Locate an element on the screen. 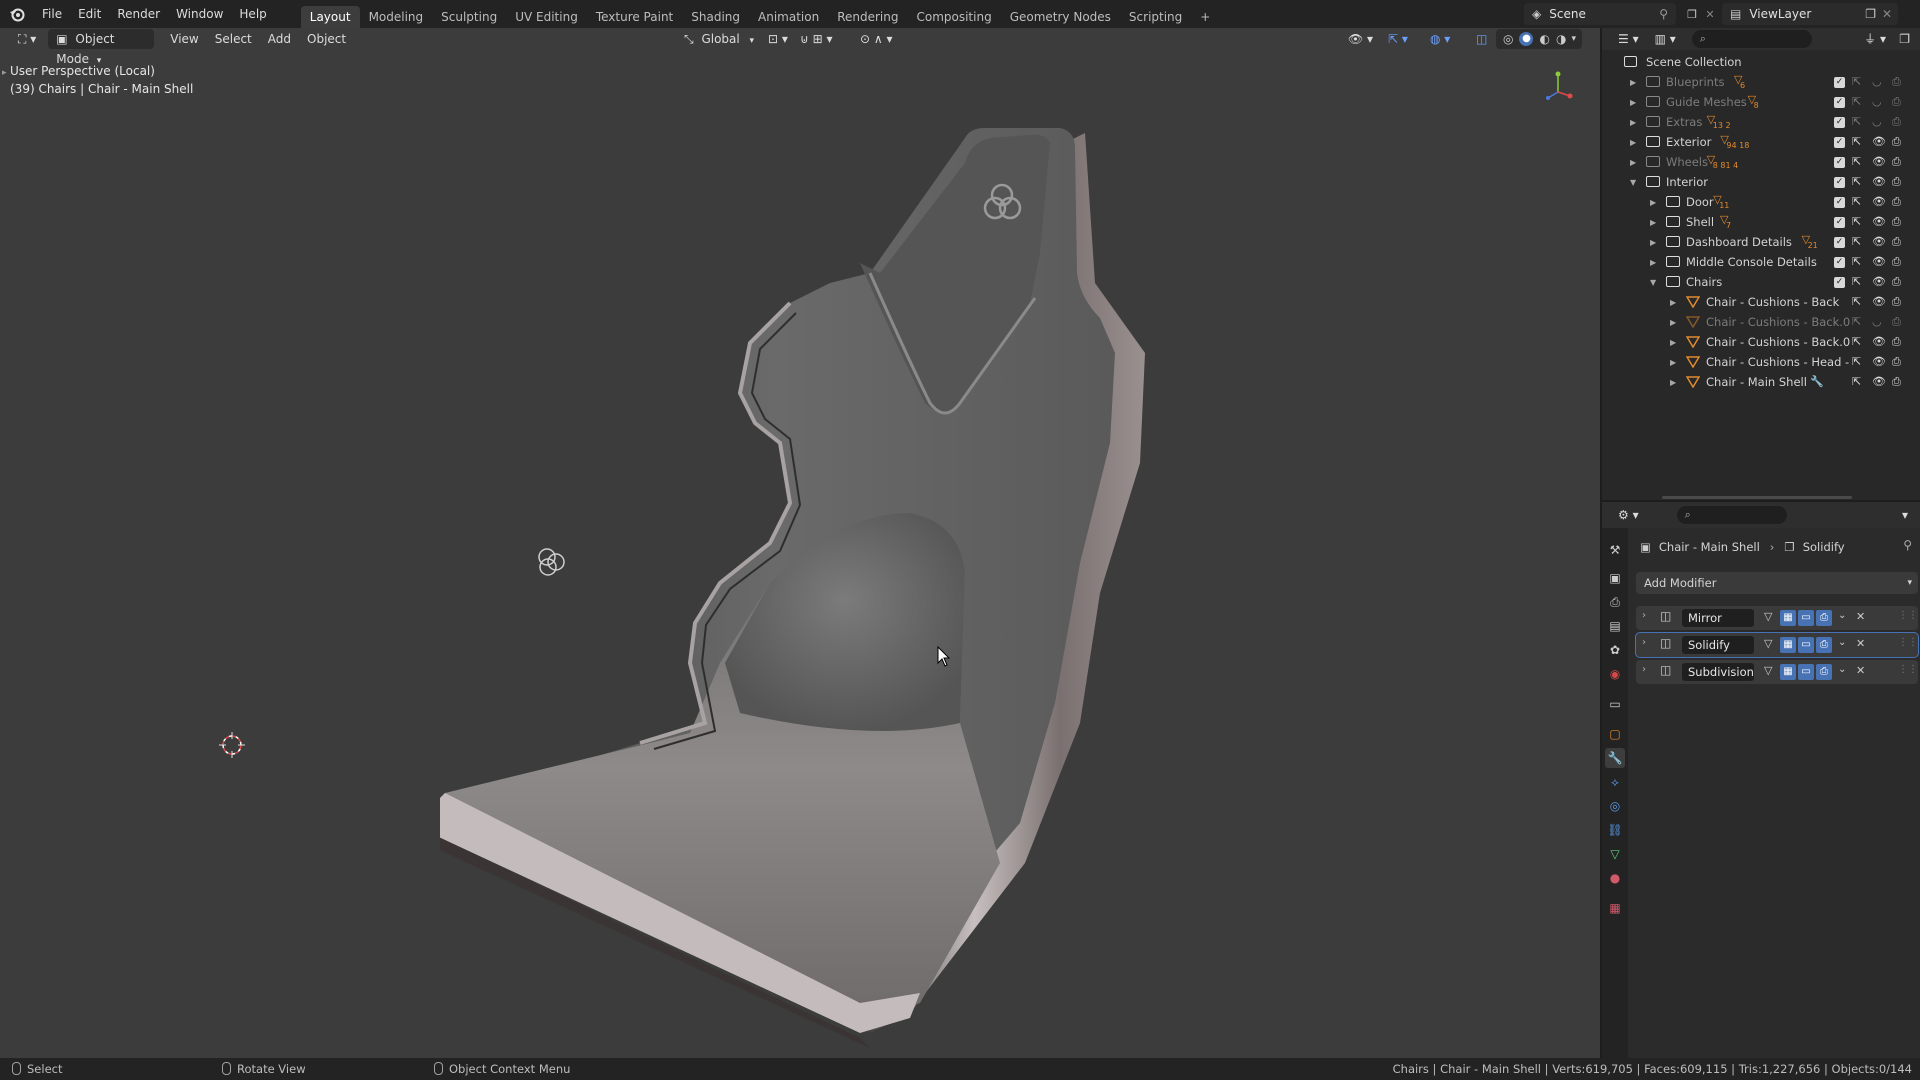  chevron-down-icon: ⌄ is located at coordinates (1842, 642).